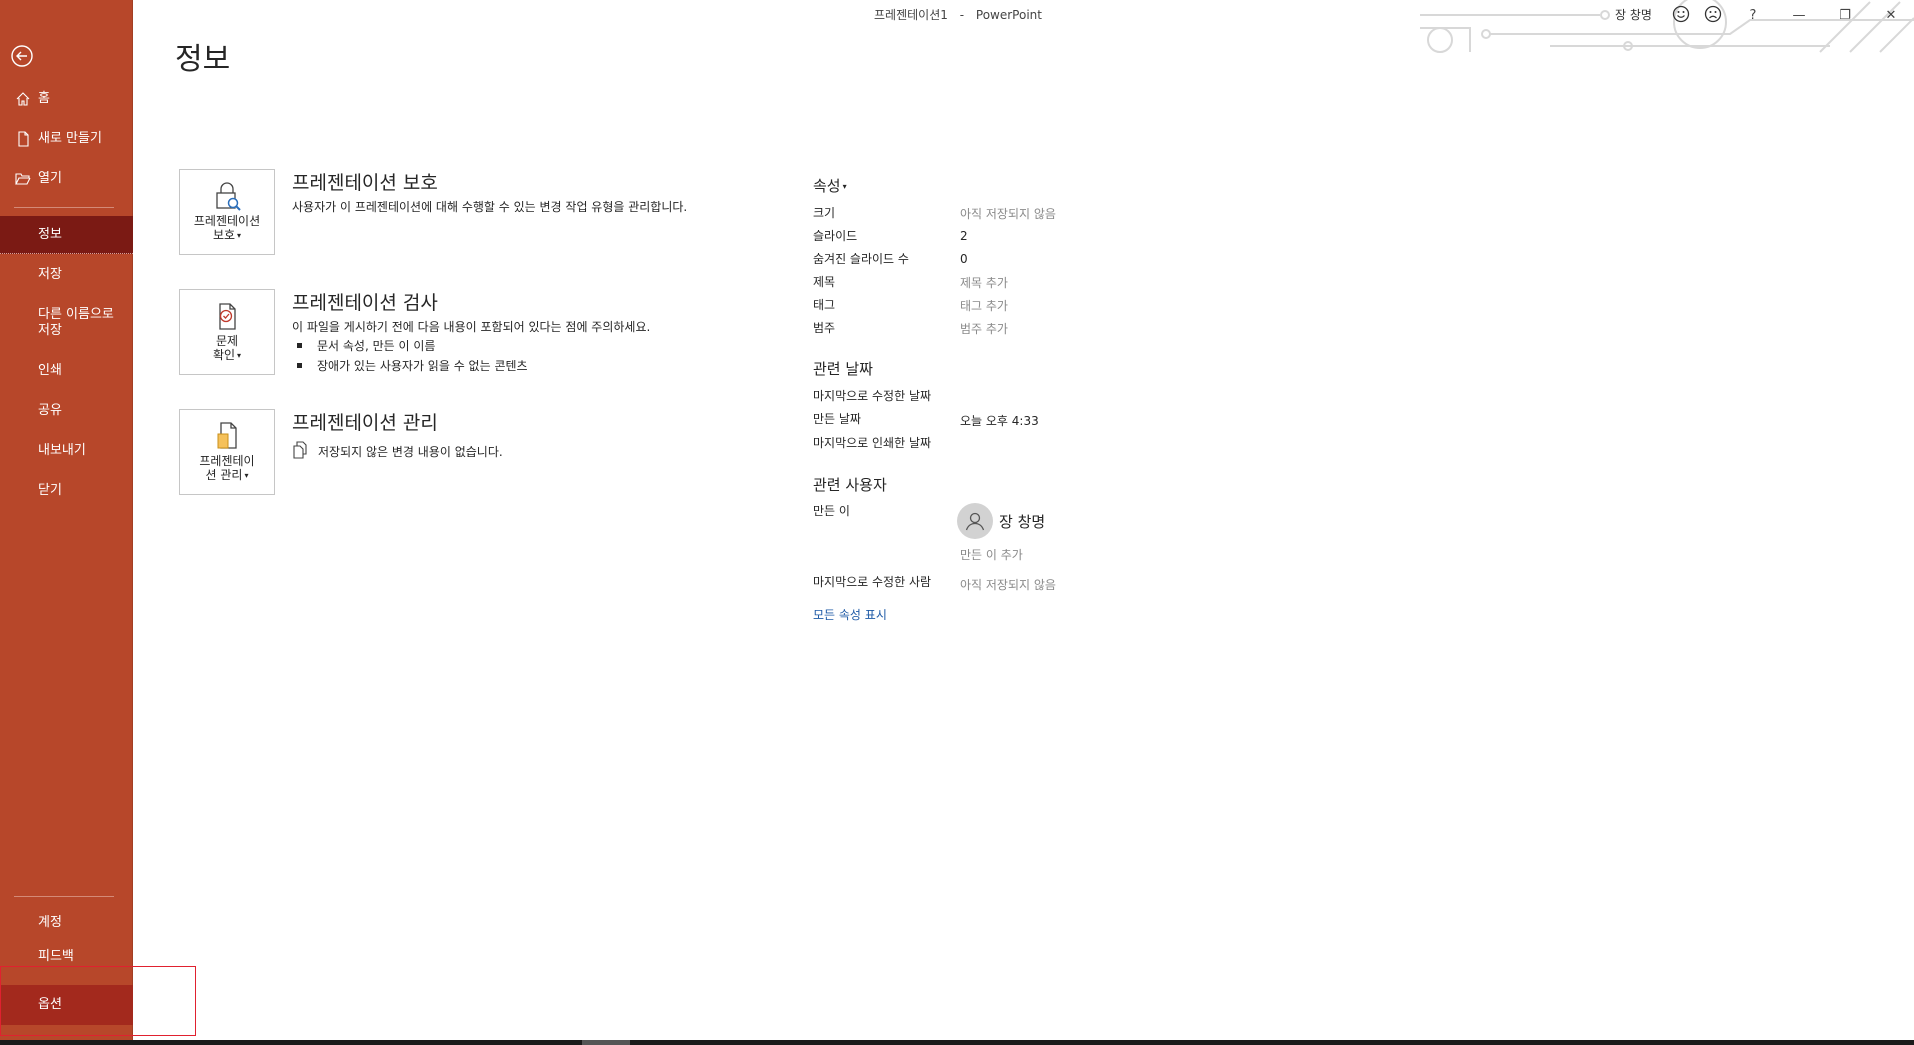  I want to click on app-name: PowerPoint, so click(1008, 15).